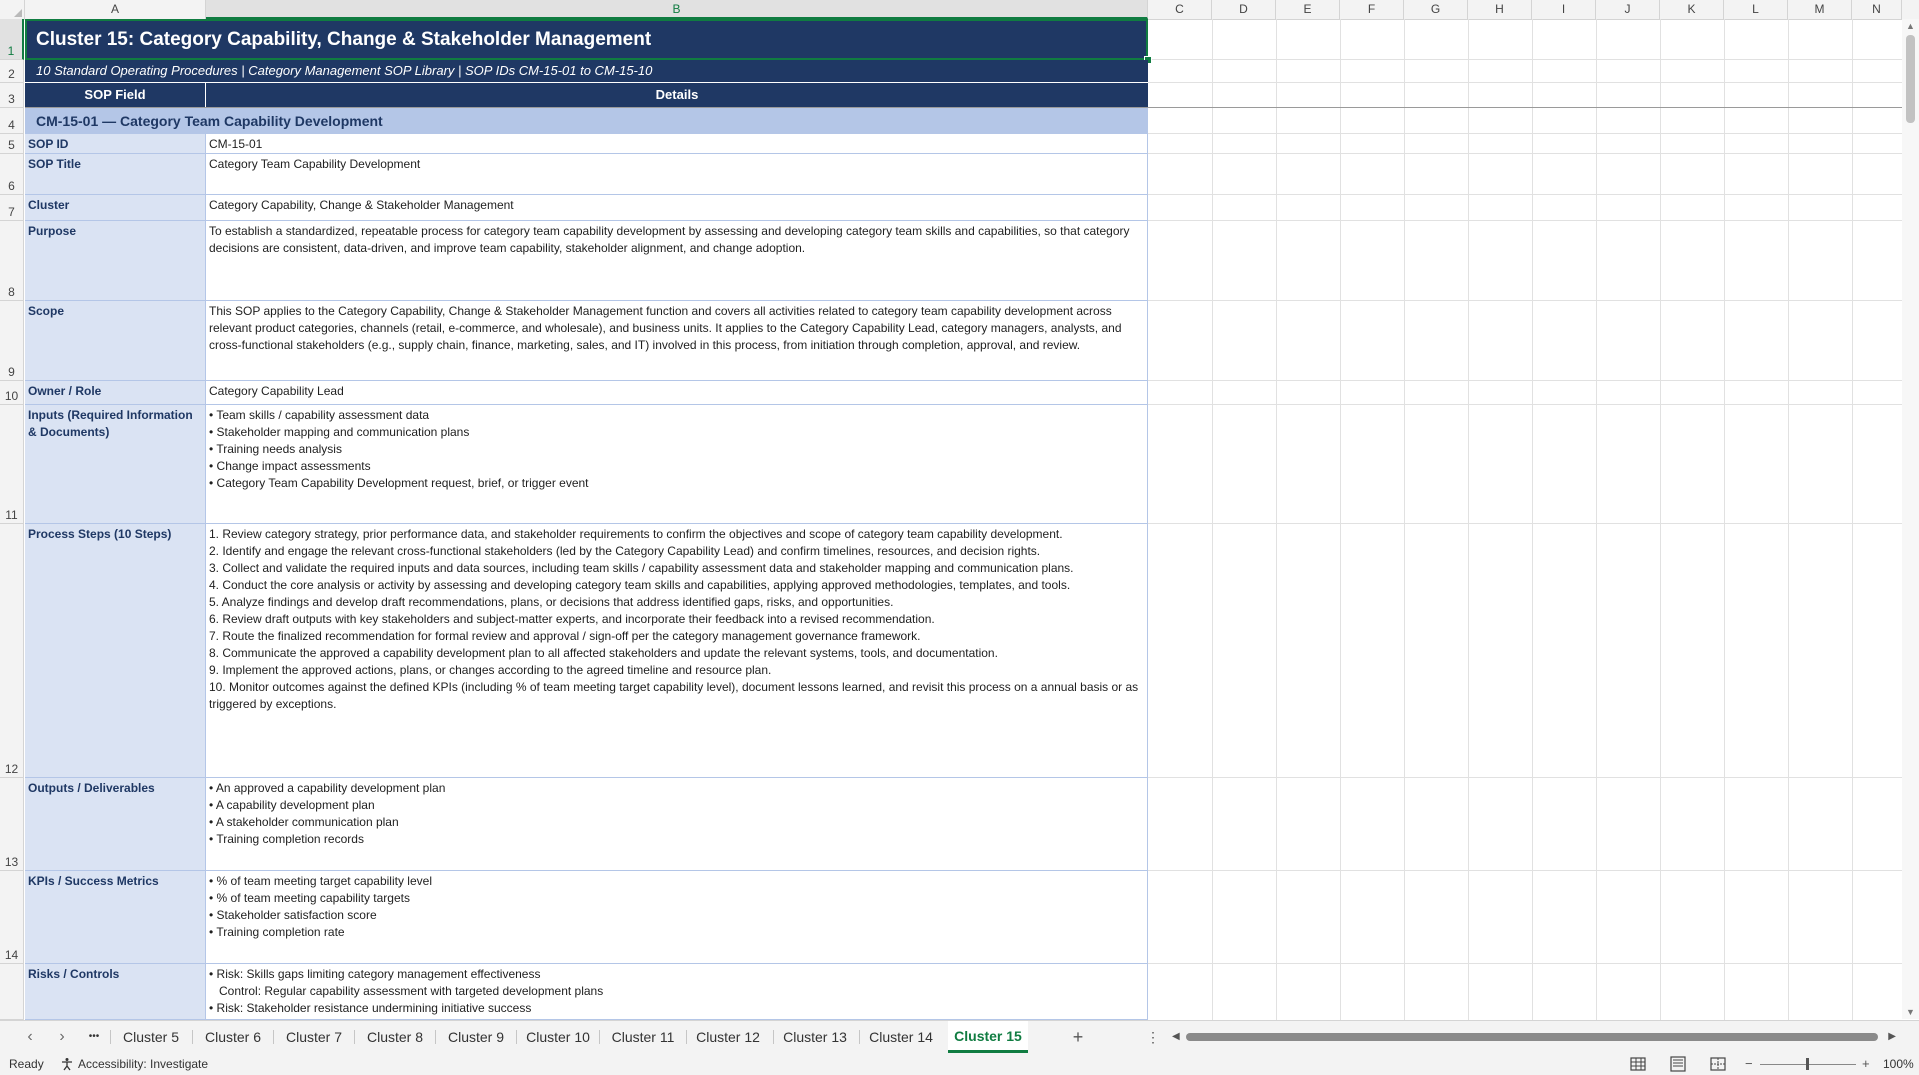  What do you see at coordinates (1564, 9) in the screenshot?
I see `column-header-i: I` at bounding box center [1564, 9].